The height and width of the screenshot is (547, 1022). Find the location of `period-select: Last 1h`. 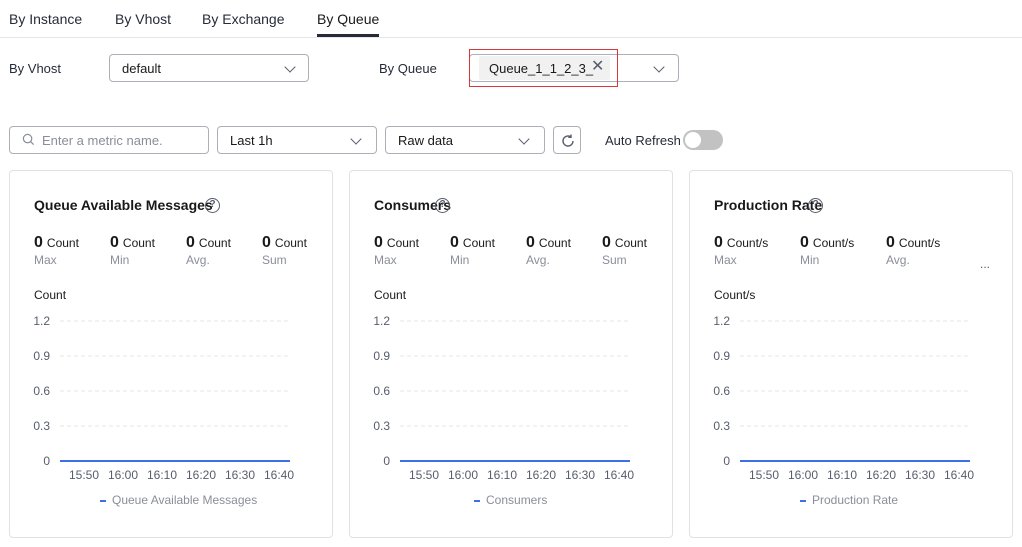

period-select: Last 1h is located at coordinates (297, 140).